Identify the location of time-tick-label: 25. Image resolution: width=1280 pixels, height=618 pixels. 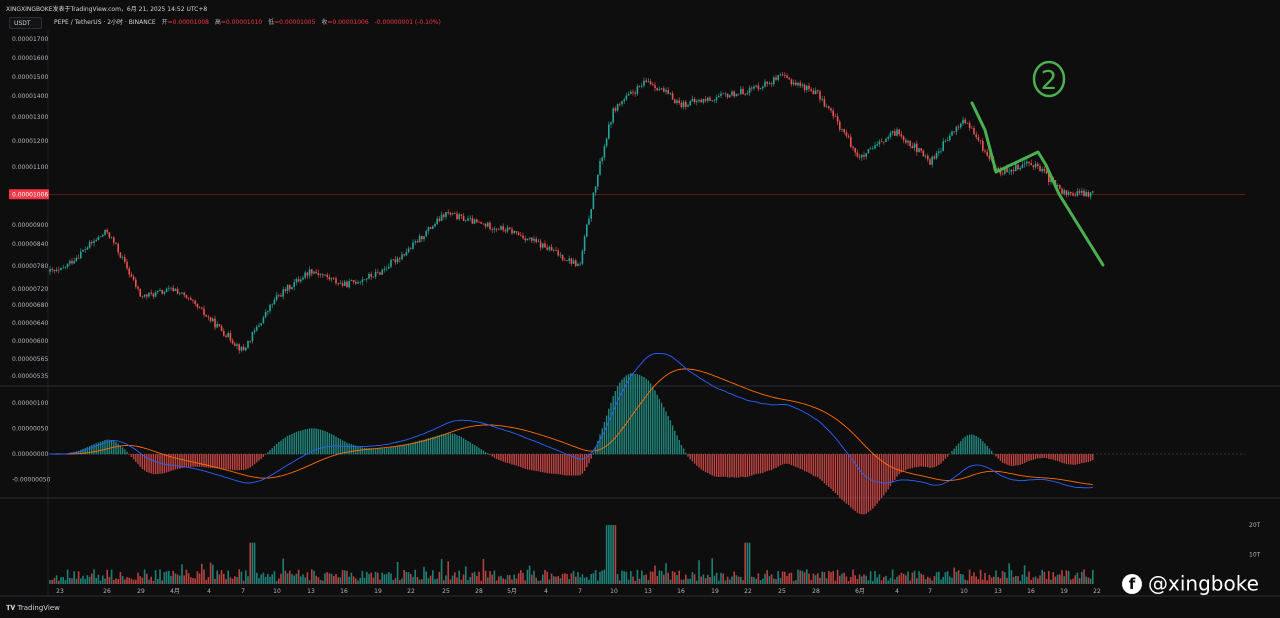
(782, 591).